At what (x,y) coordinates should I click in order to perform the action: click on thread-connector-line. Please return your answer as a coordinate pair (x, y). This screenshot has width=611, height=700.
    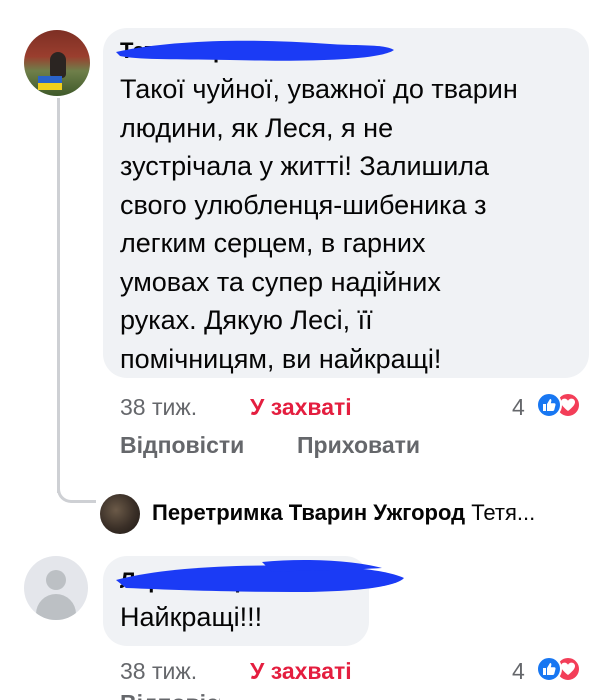
    Looking at the image, I should click on (58, 295).